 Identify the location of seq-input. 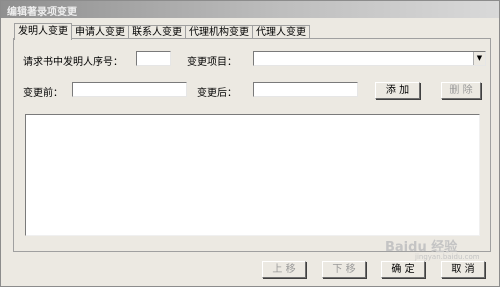
(153, 58).